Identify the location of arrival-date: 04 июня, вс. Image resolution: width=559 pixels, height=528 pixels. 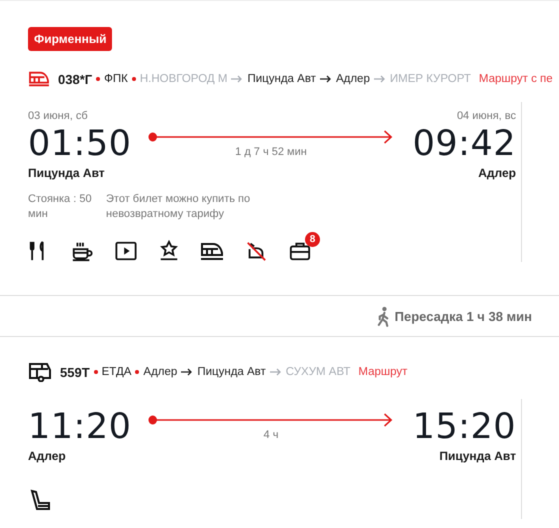
(486, 117).